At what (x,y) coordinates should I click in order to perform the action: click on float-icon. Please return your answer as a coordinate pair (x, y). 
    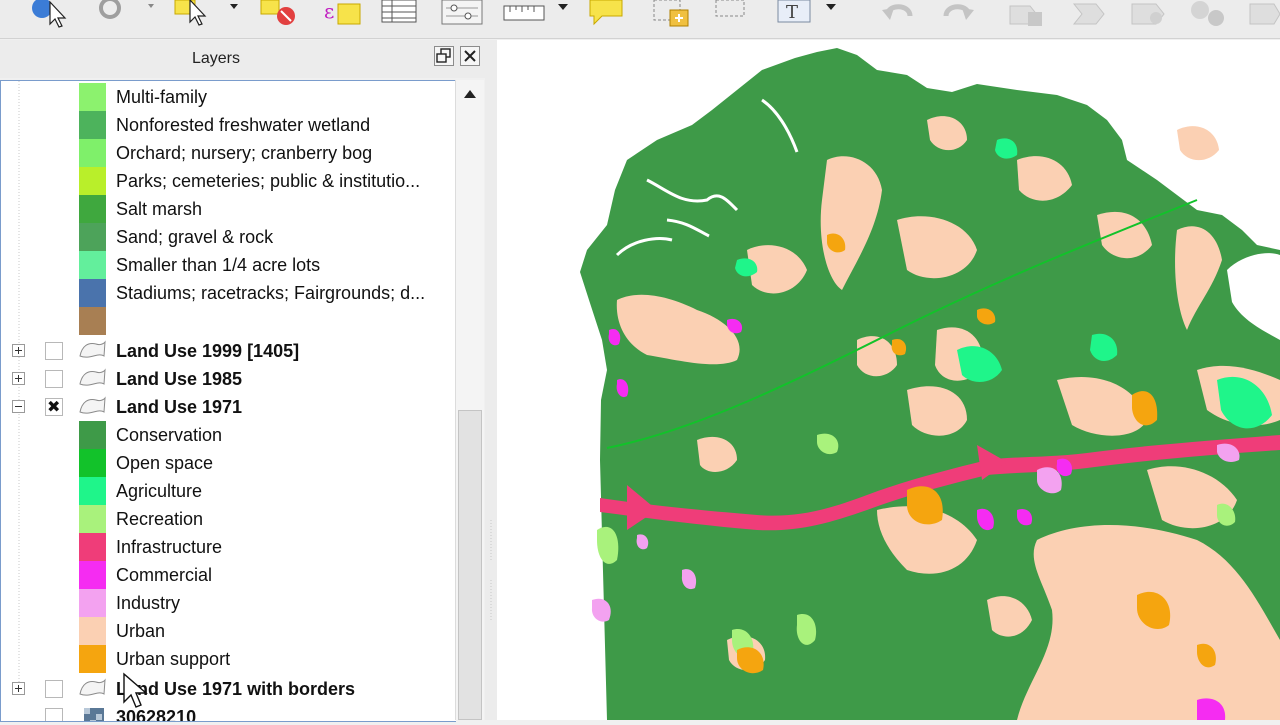
    Looking at the image, I should click on (443, 55).